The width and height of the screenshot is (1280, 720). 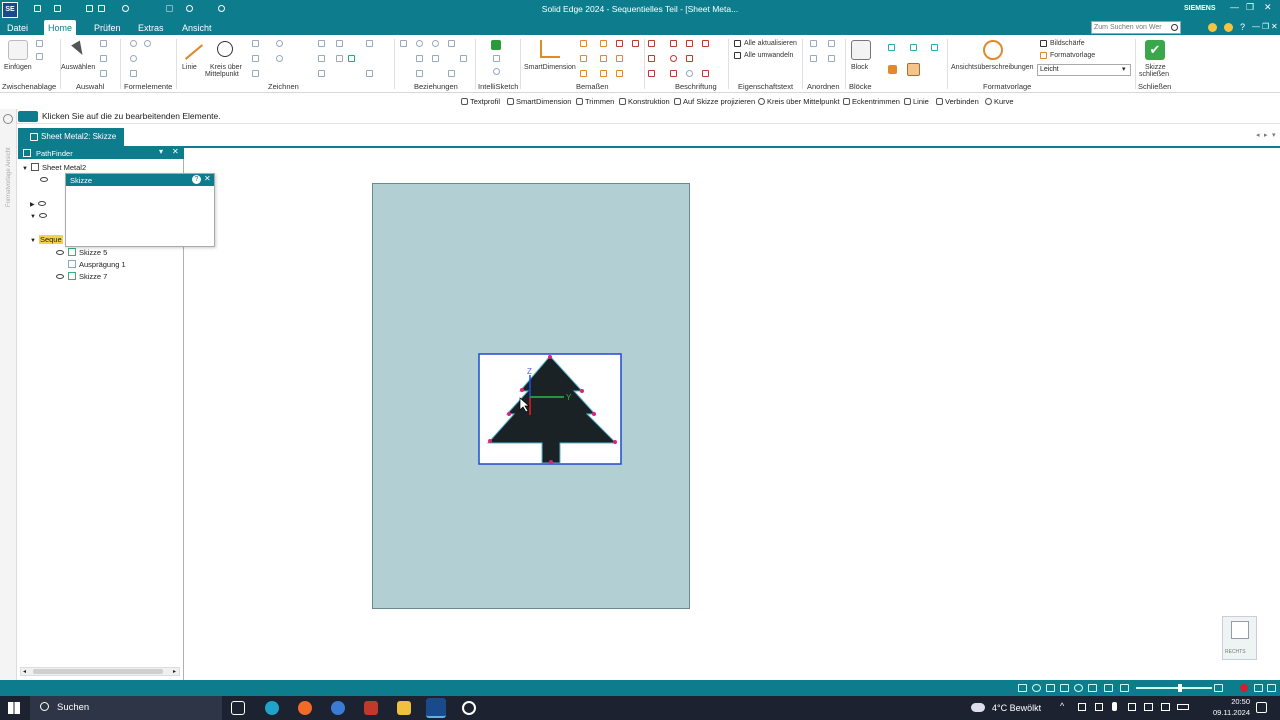 I want to click on edge-icon, so click(x=272, y=708).